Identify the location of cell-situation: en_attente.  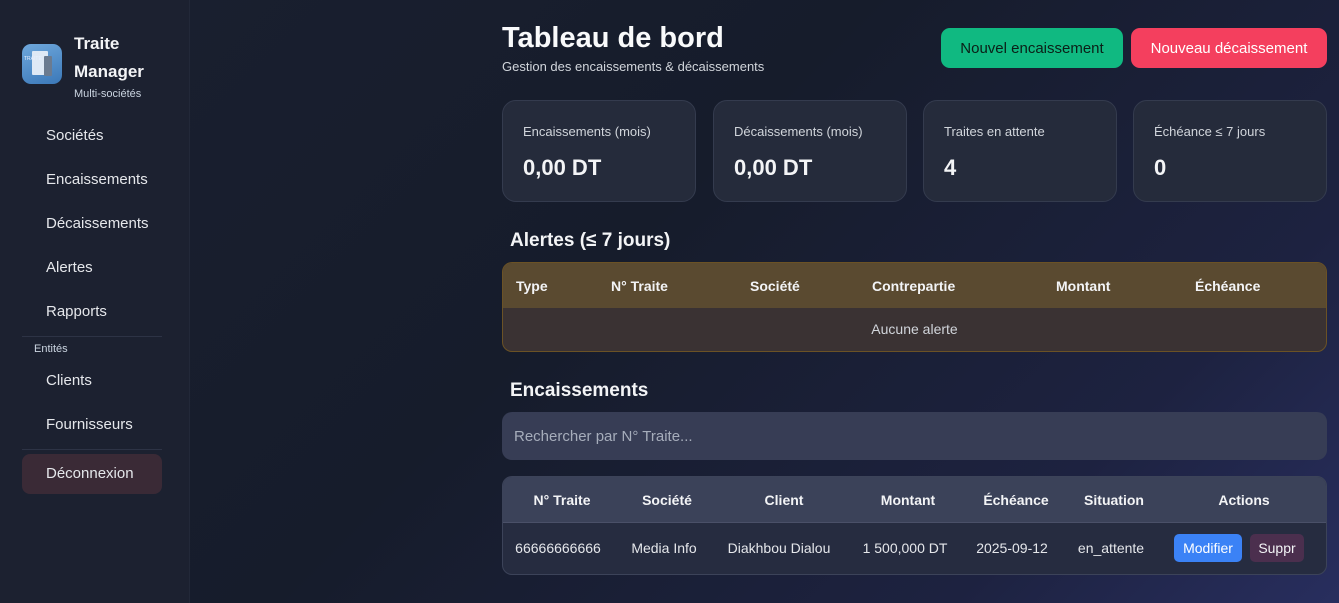
(1111, 548).